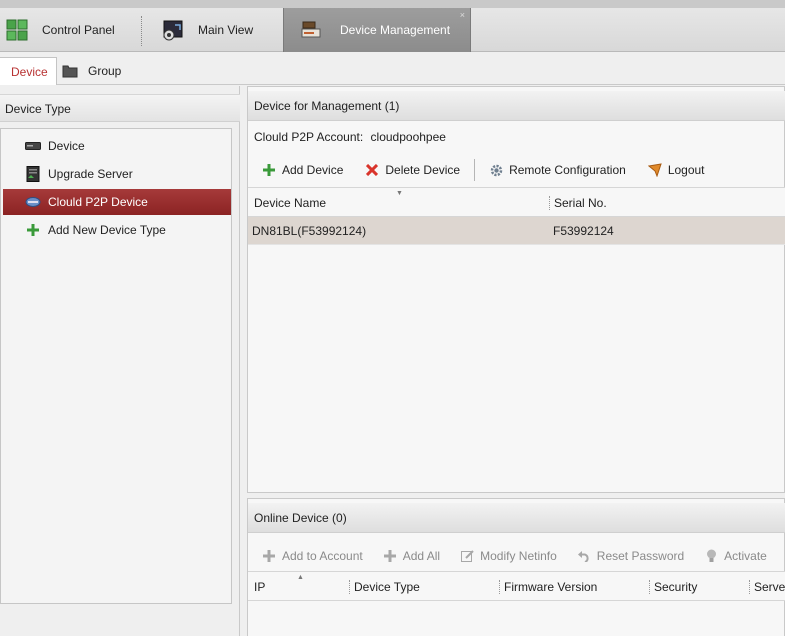 This screenshot has height=636, width=785. I want to click on column-firmware-version: Firmware Version, so click(550, 587).